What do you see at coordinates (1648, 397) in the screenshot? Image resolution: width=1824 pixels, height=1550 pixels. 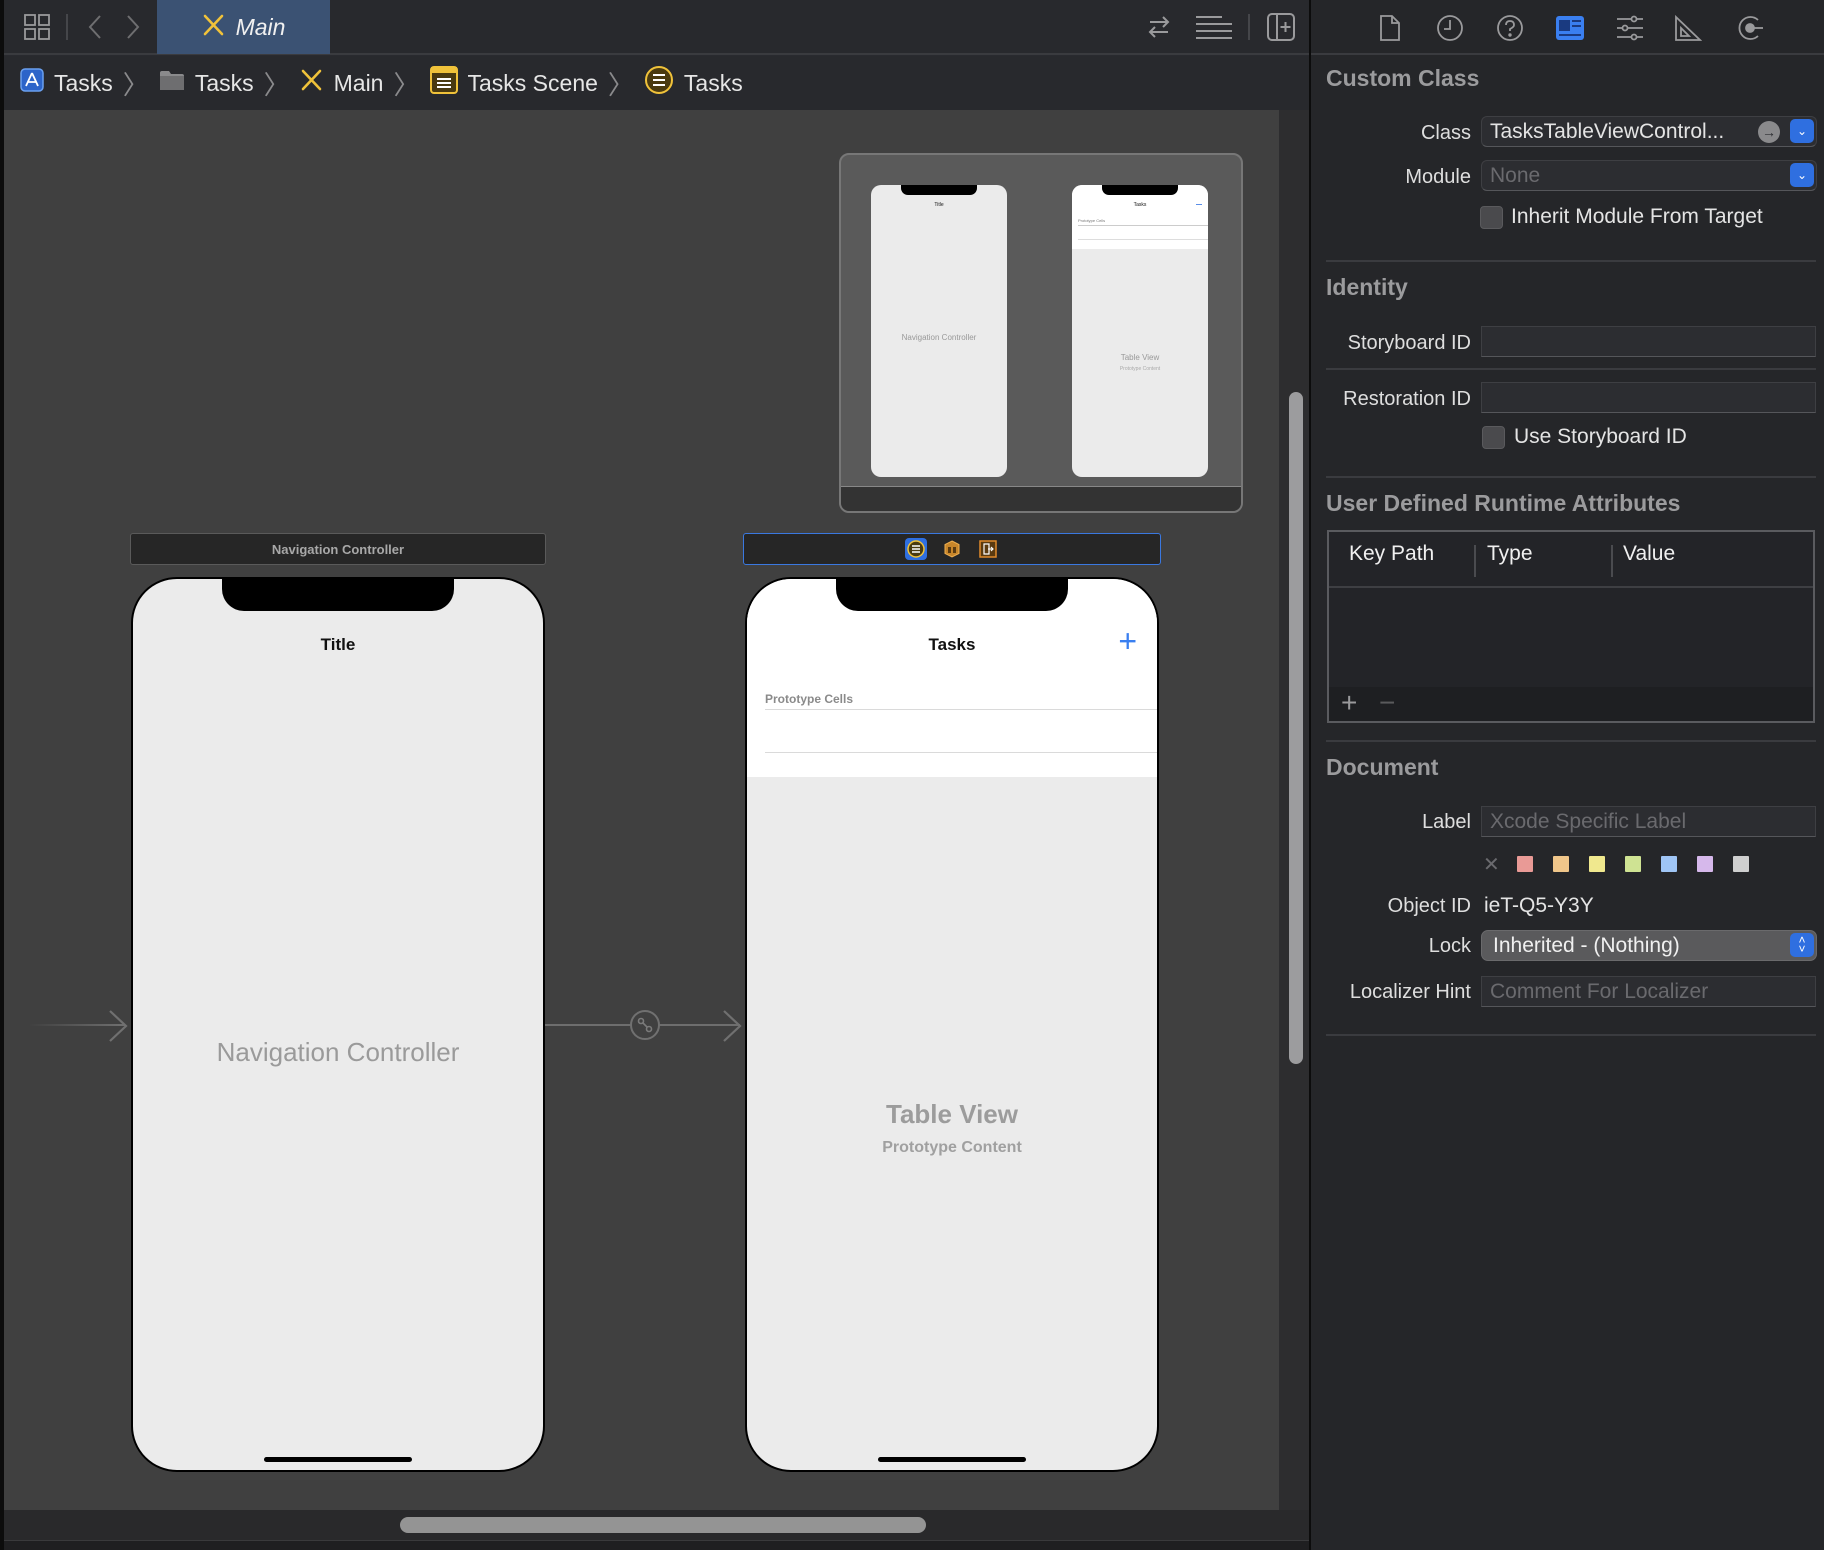 I see `restoration-id-field` at bounding box center [1648, 397].